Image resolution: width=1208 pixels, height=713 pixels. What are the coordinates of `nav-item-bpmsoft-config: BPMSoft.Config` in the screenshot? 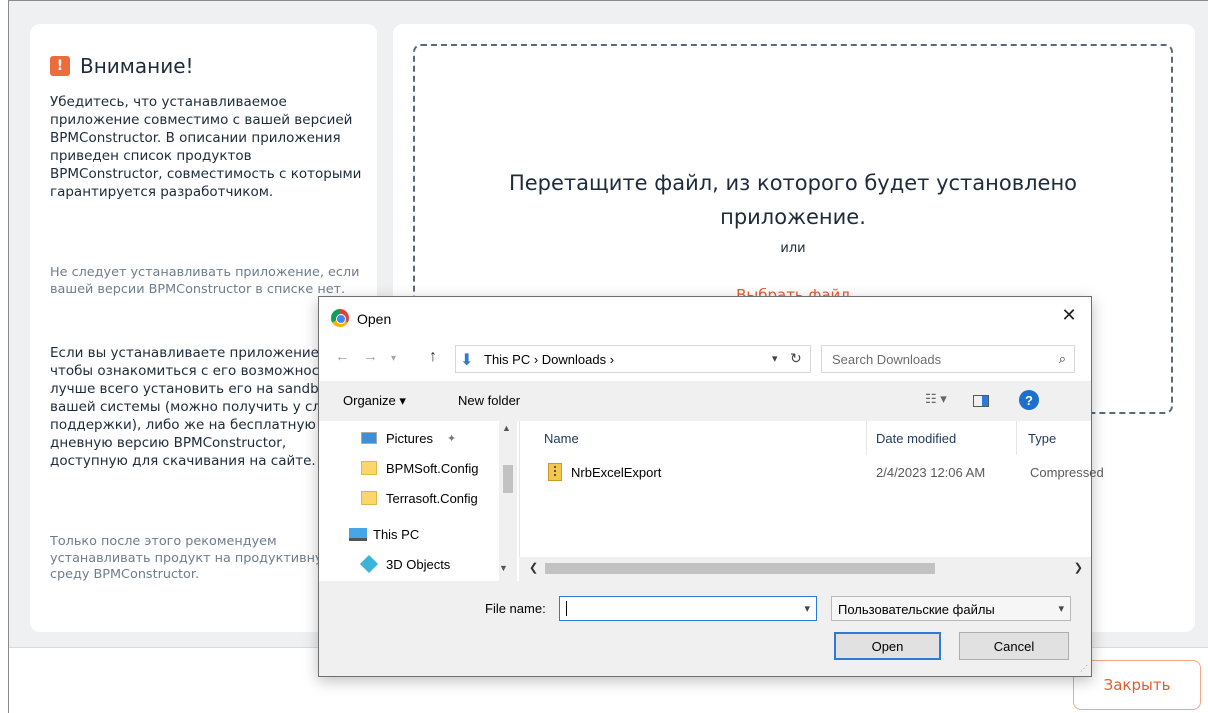 It's located at (420, 468).